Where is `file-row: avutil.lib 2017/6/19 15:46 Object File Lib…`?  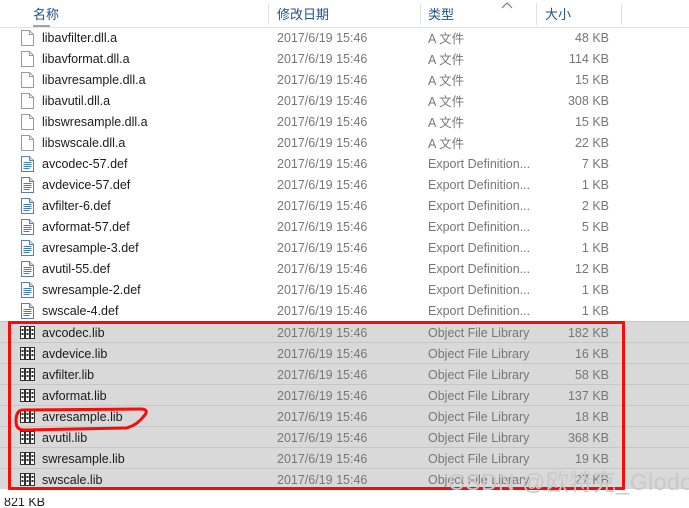
file-row: avutil.lib 2017/6/19 15:46 Object File Lib… is located at coordinates (344, 436).